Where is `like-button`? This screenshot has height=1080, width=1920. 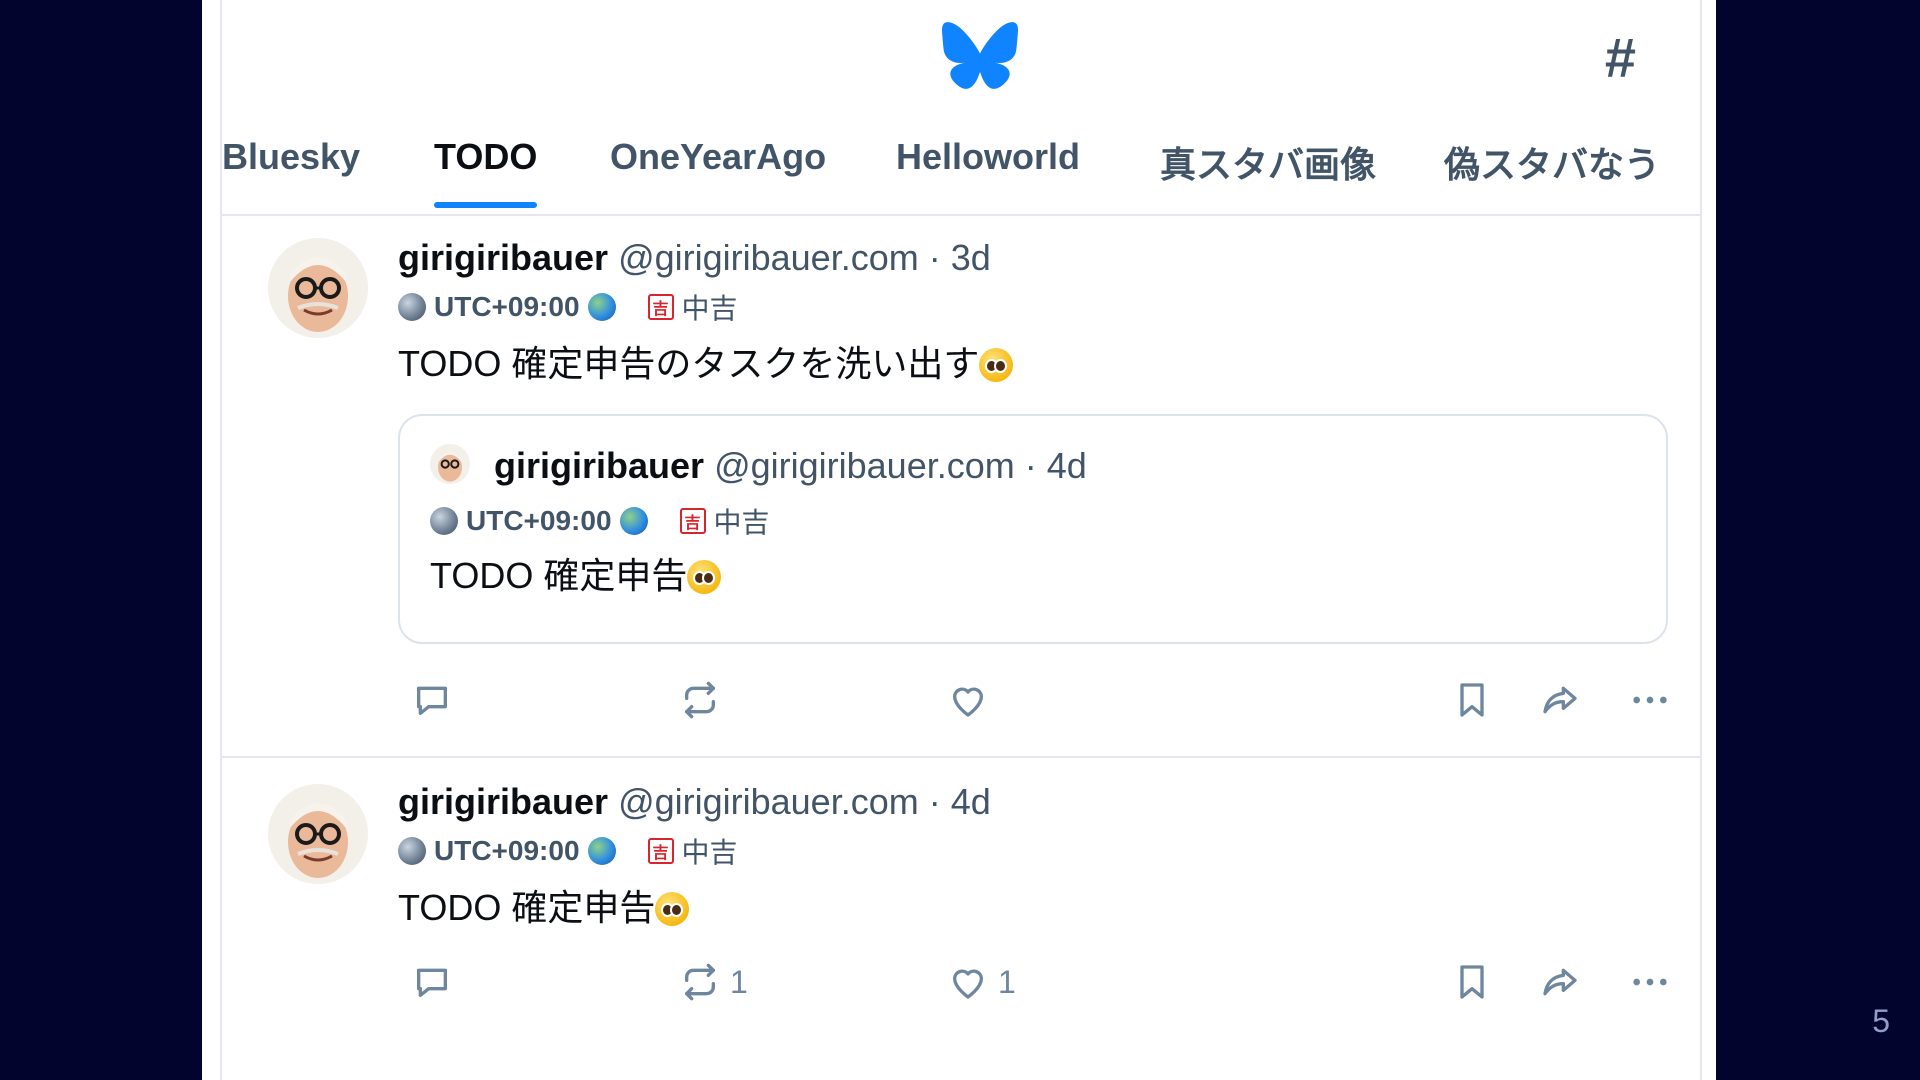
like-button is located at coordinates (973, 700).